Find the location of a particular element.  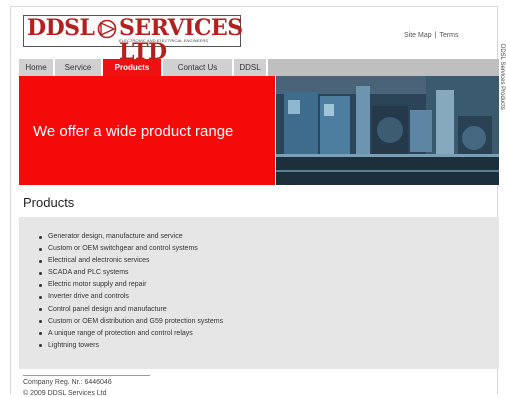

nav-tab-service: Service is located at coordinates (79, 67).